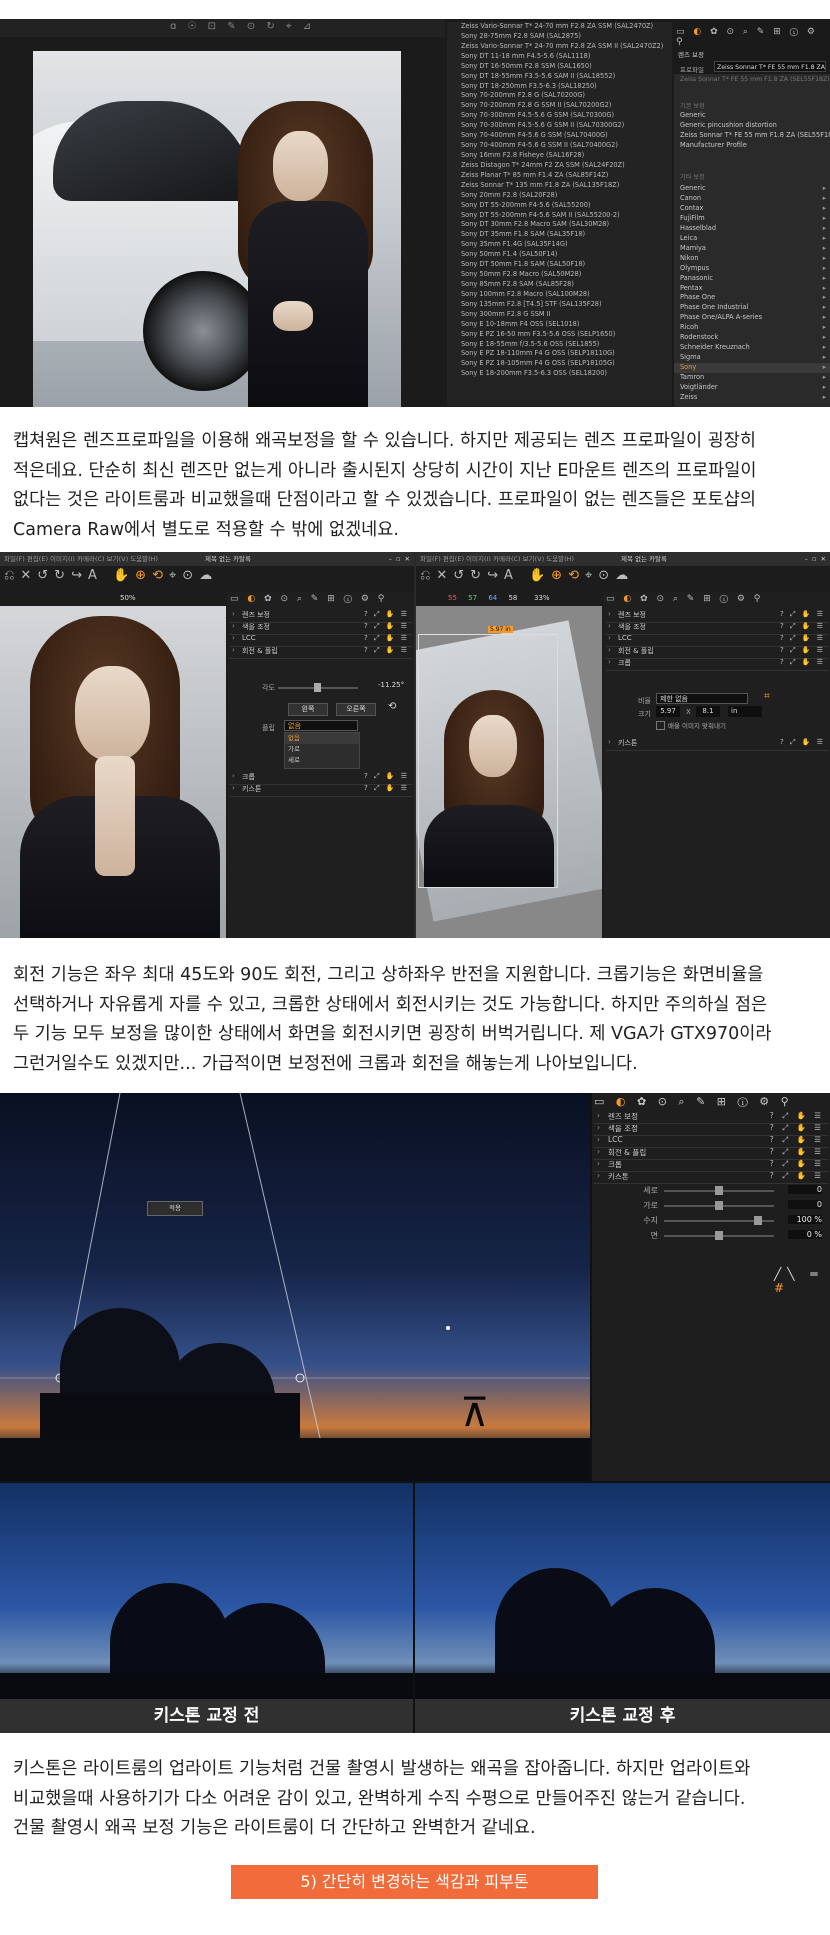  What do you see at coordinates (566, 345) in the screenshot?
I see `lens-list-item: Sony E 18-55mm f/3.5-5.6 OSS (SEL1855)` at bounding box center [566, 345].